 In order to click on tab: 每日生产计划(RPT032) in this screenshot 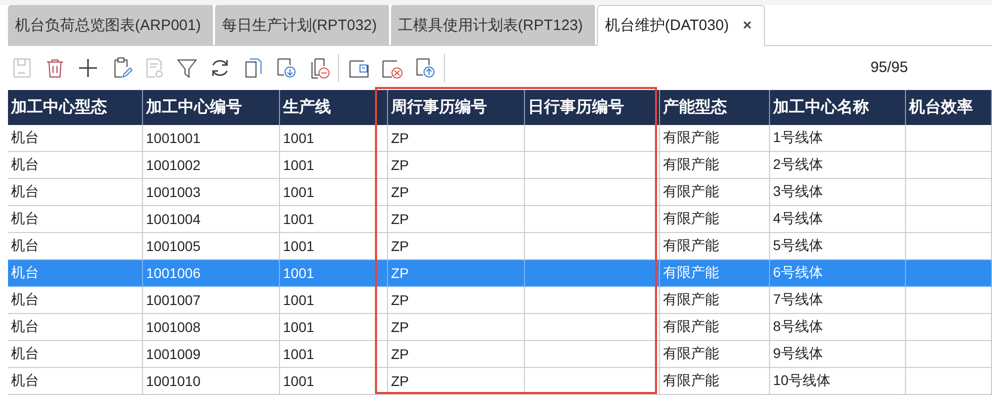, I will do `click(302, 25)`.